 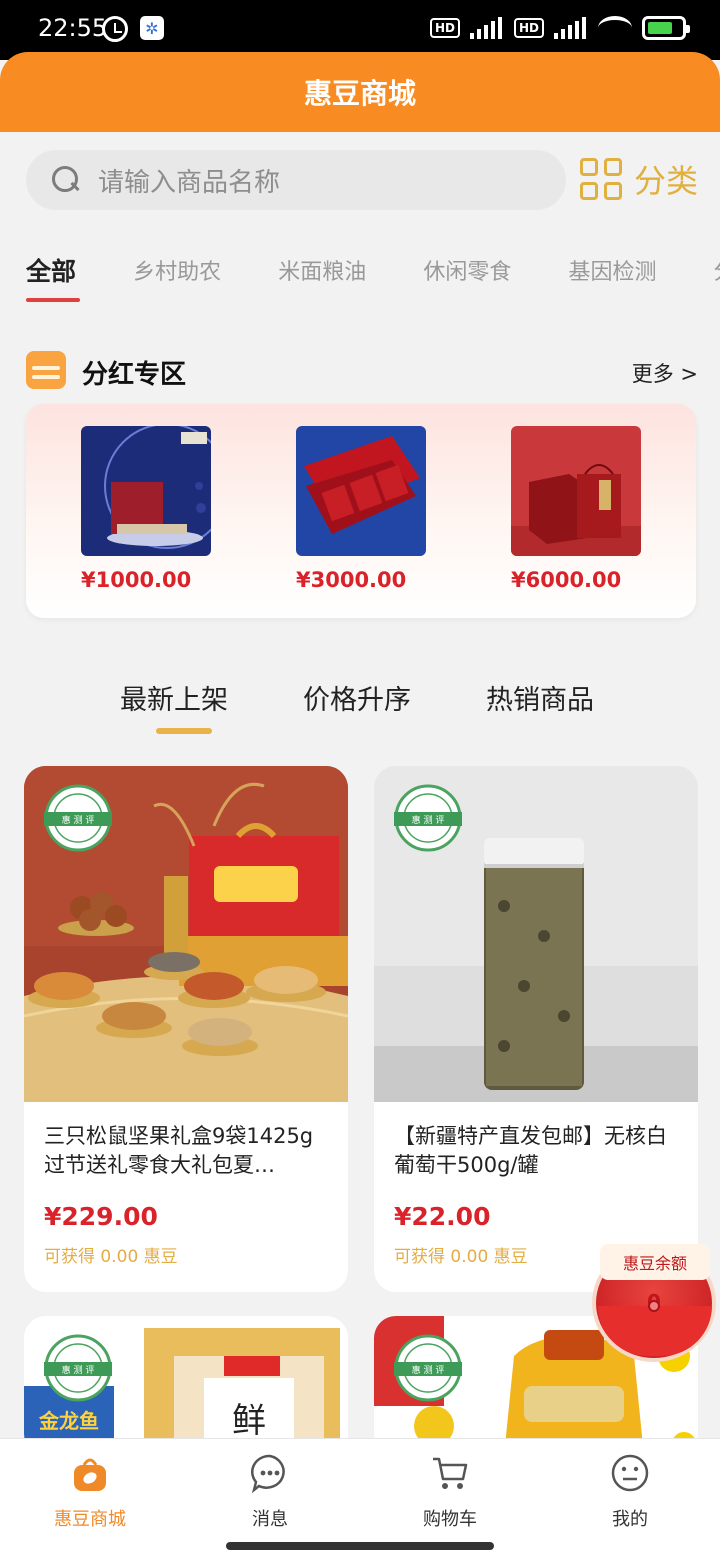 I want to click on battery-icon, so click(x=666, y=28).